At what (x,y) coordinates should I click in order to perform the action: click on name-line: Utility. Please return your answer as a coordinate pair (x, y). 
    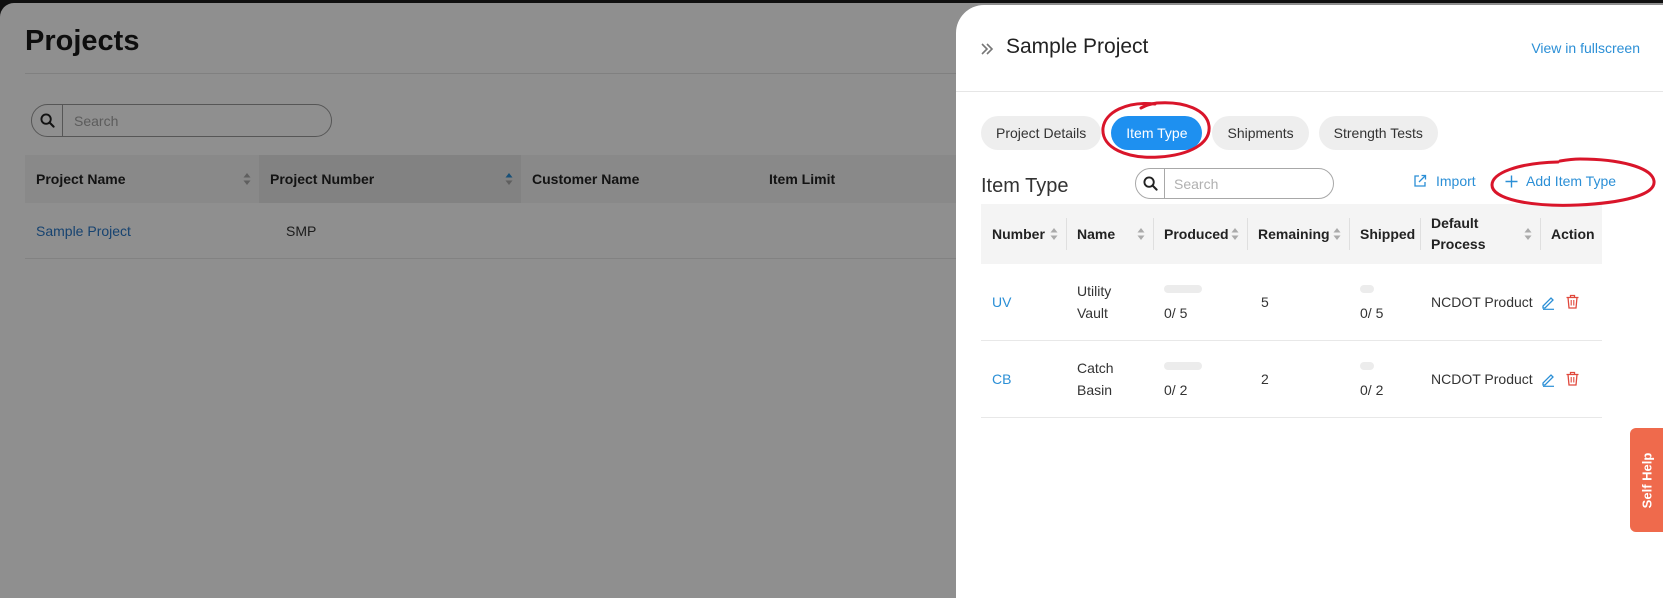
    Looking at the image, I should click on (1094, 291).